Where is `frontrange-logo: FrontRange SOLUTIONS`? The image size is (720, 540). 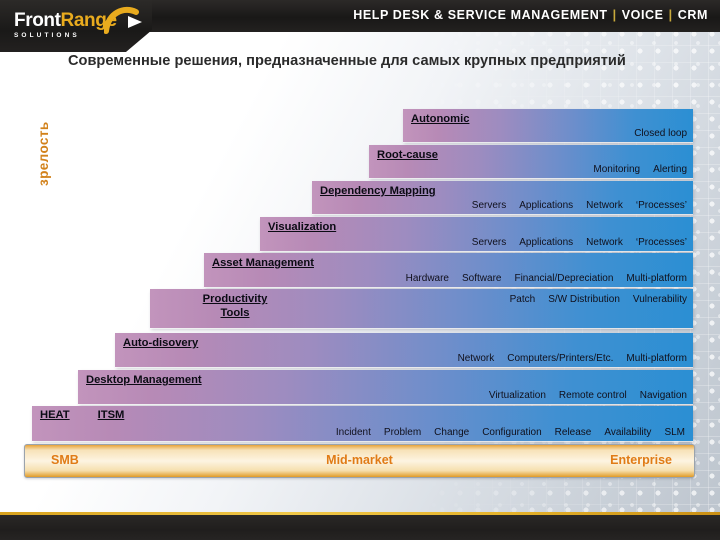 frontrange-logo: FrontRange SOLUTIONS is located at coordinates (65, 25).